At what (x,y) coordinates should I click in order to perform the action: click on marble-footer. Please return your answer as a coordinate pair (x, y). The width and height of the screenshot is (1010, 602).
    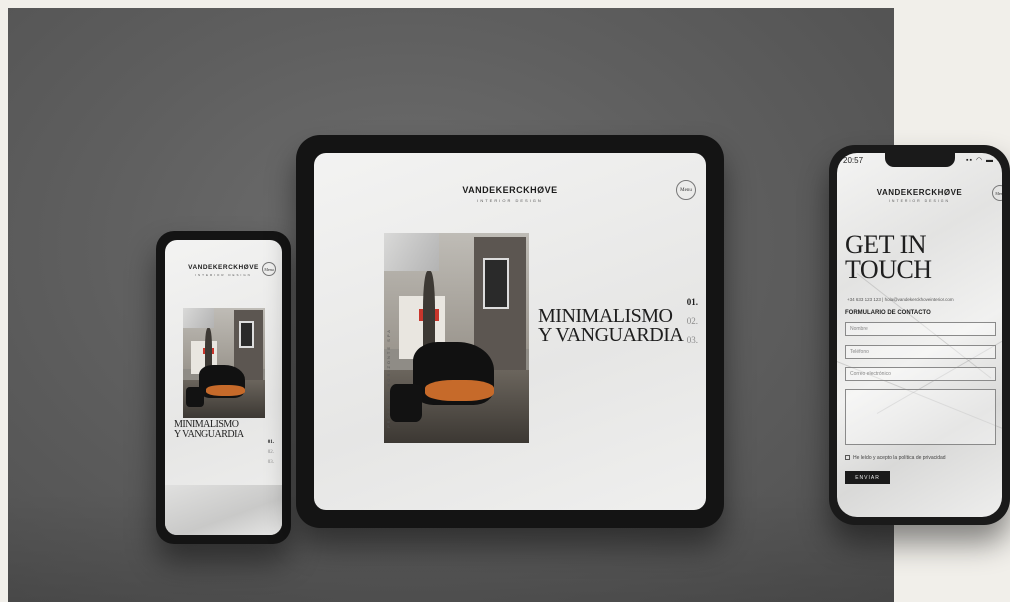
    Looking at the image, I should click on (223, 510).